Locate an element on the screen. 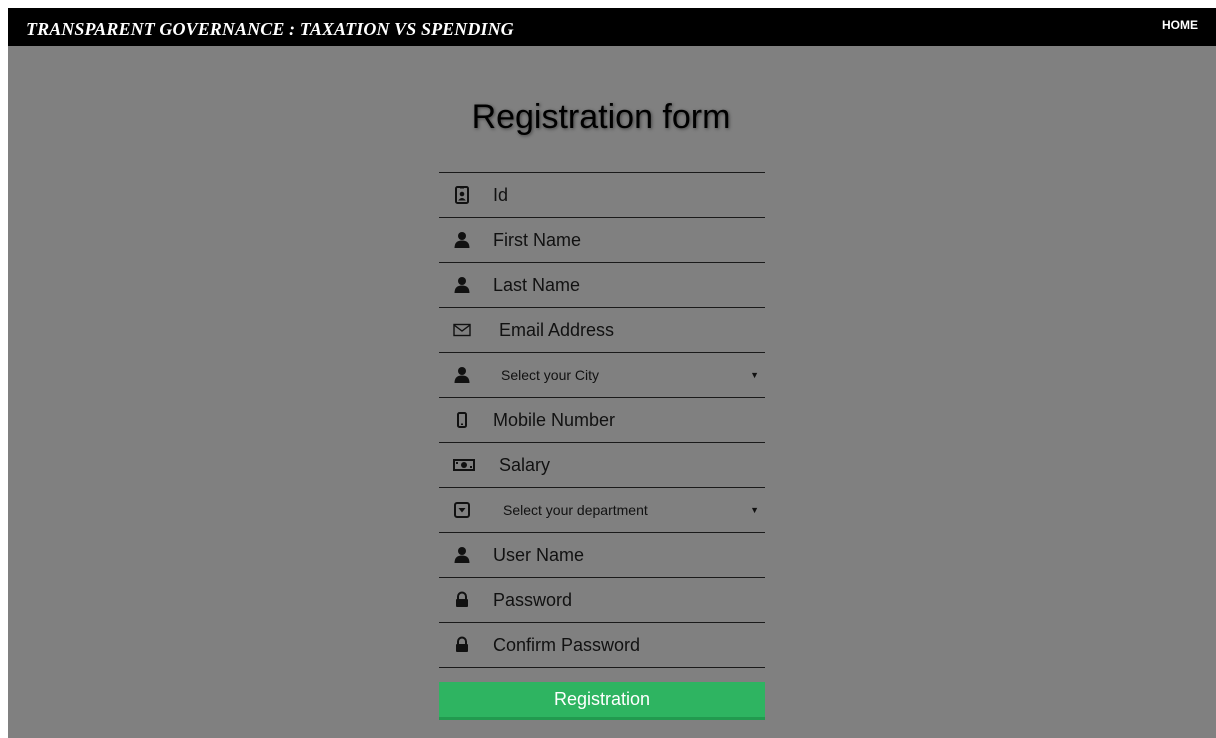 This screenshot has width=1216, height=738. email-row is located at coordinates (602, 329).